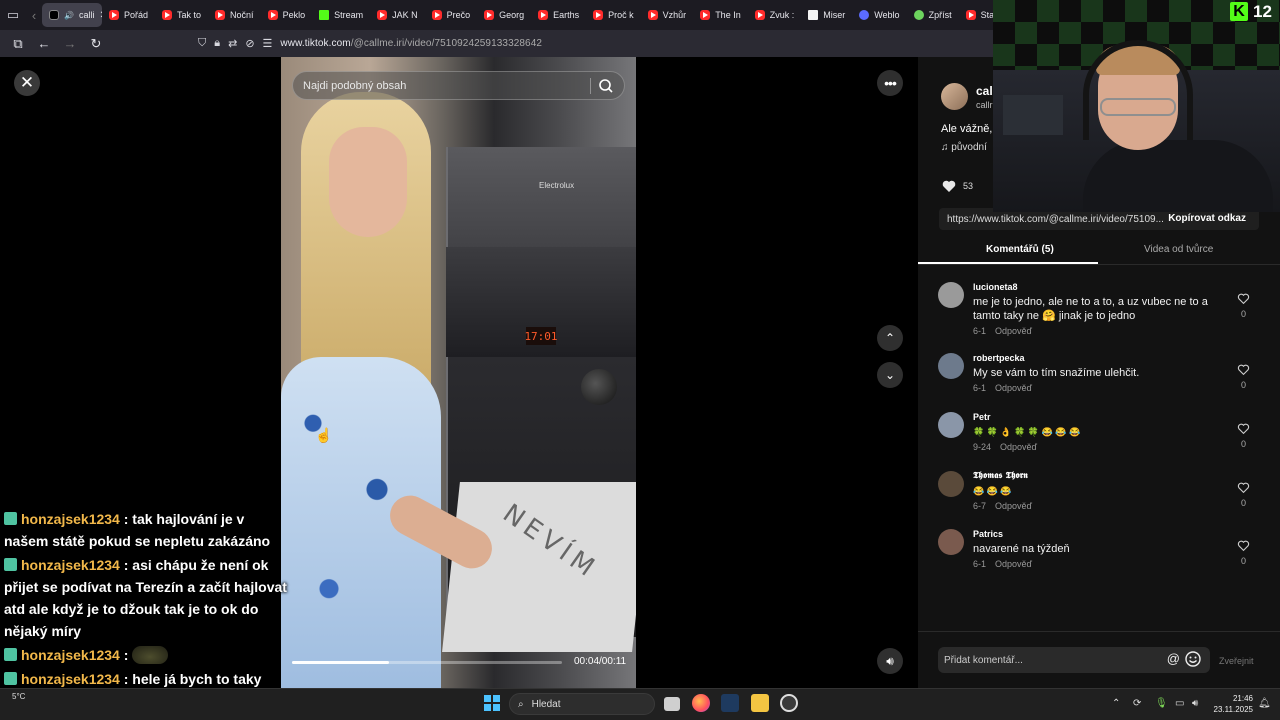 This screenshot has height=720, width=1280. Describe the element at coordinates (982, 417) in the screenshot. I see `comment-username: Petr` at that location.